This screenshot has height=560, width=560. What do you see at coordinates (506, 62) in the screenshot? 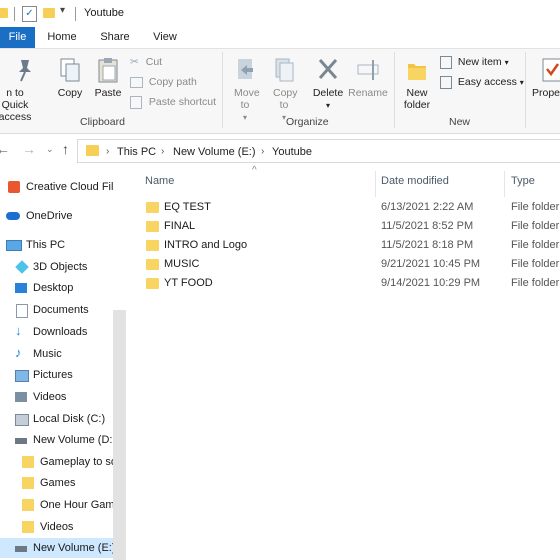
I see `chevron-down-icon: ▾` at bounding box center [506, 62].